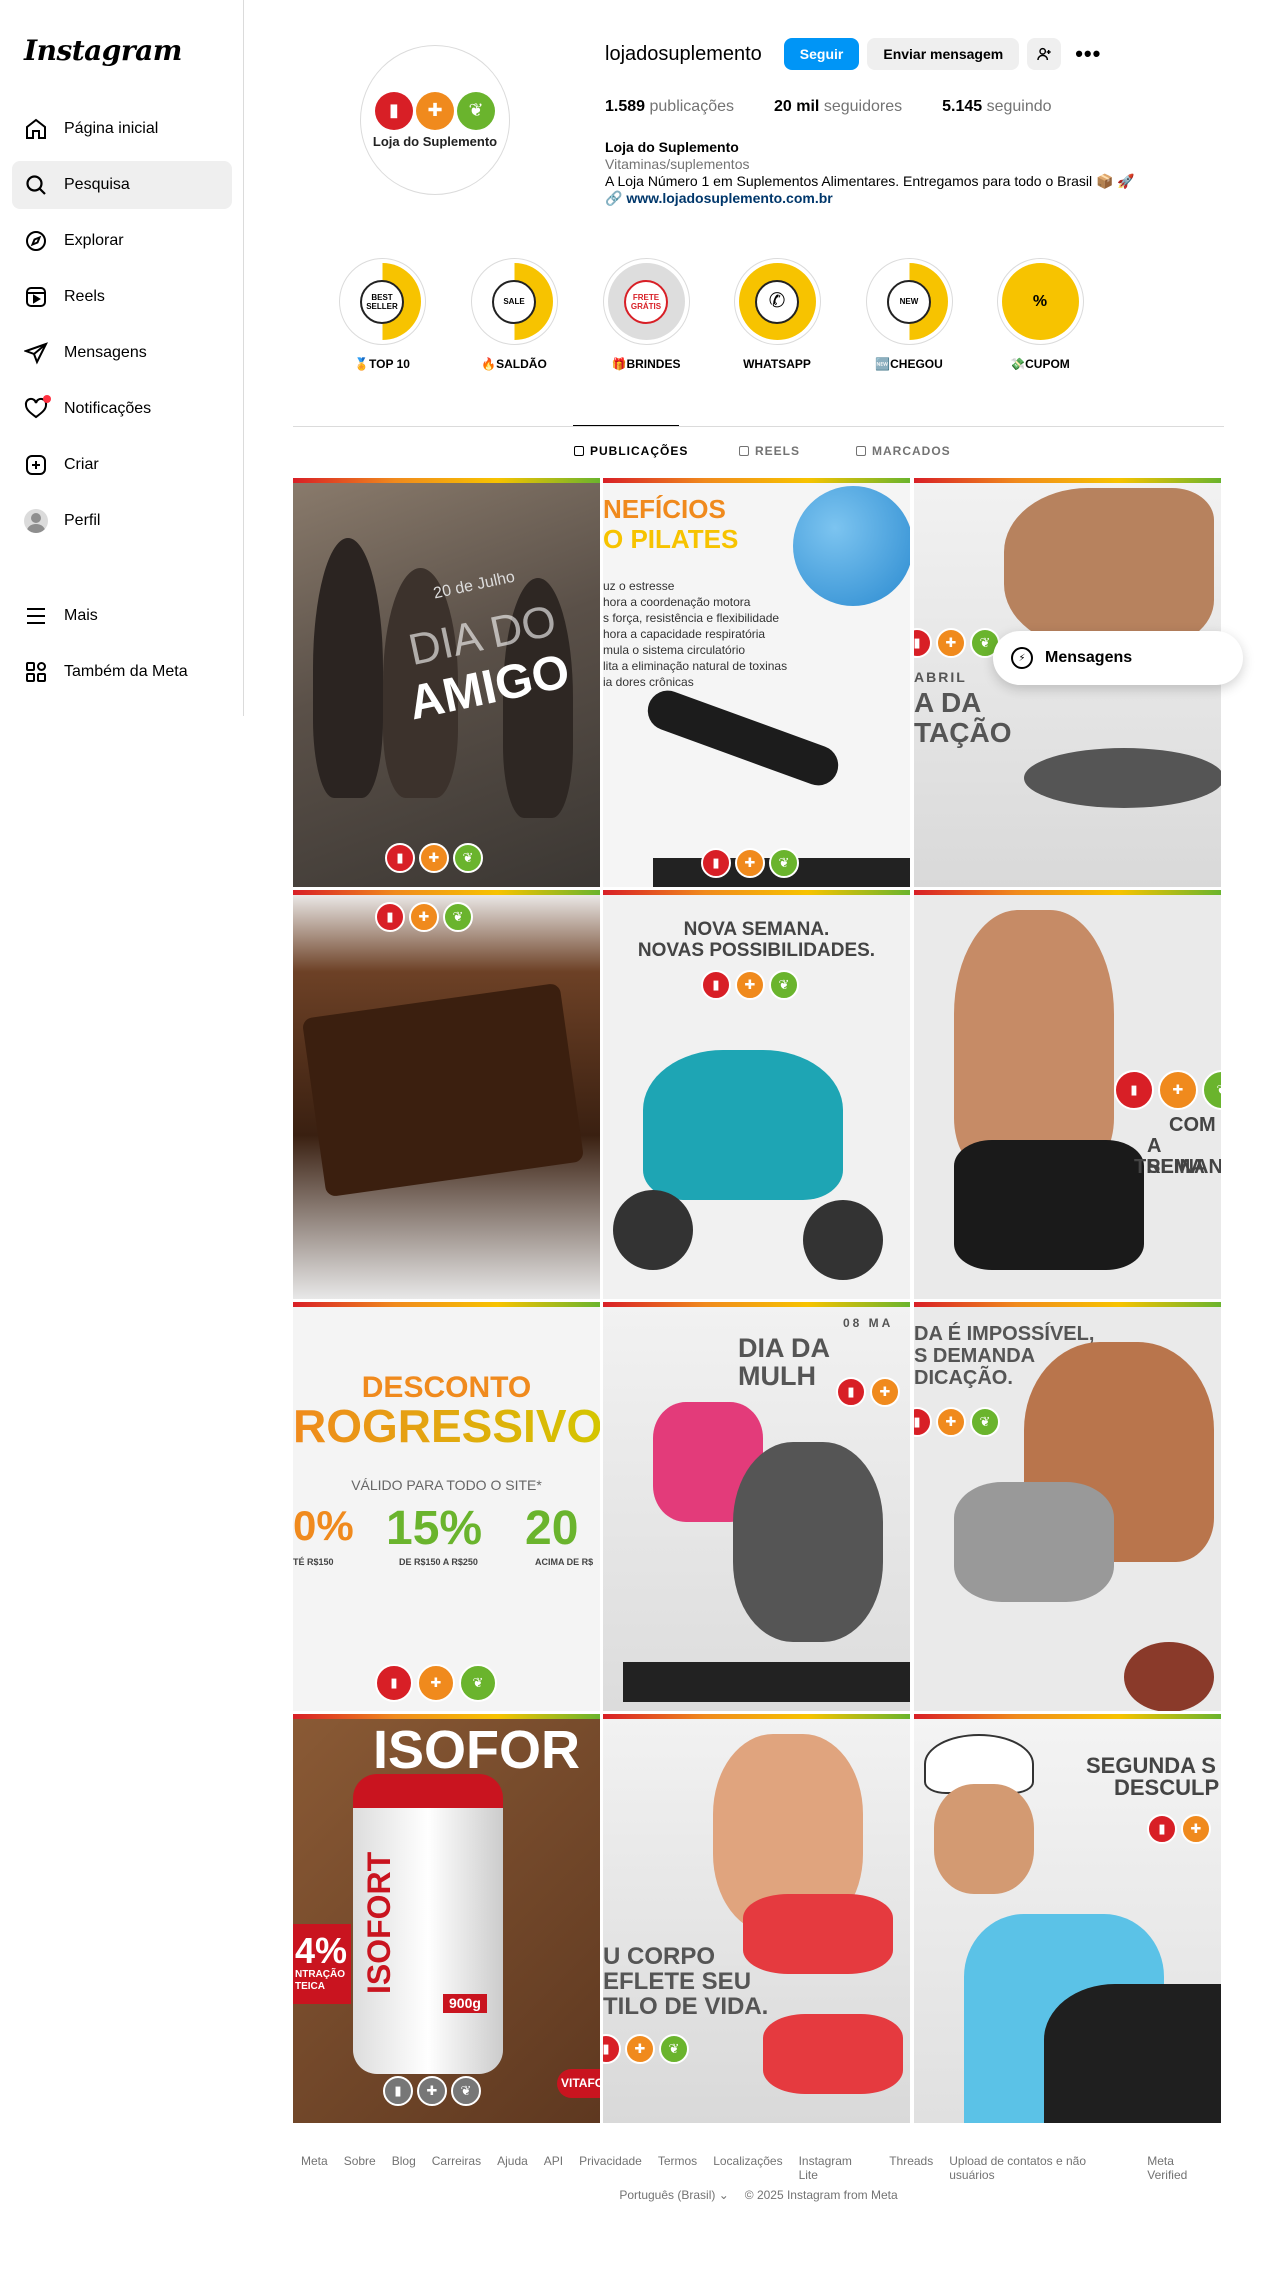  I want to click on post-seu-corpo: U CORPO EFLETE SEU TILO DE VIDA. ▮ ✚ ❦, so click(756, 1918).